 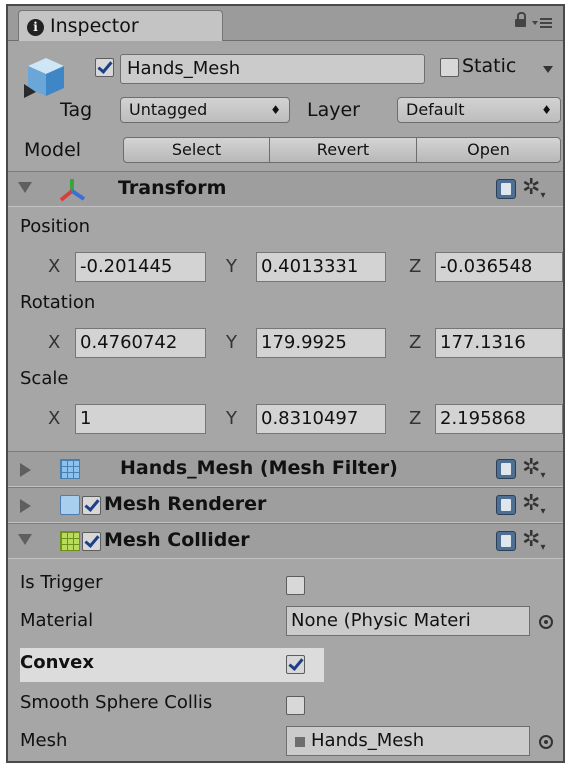 I want to click on transform-title: Transform, so click(x=172, y=188).